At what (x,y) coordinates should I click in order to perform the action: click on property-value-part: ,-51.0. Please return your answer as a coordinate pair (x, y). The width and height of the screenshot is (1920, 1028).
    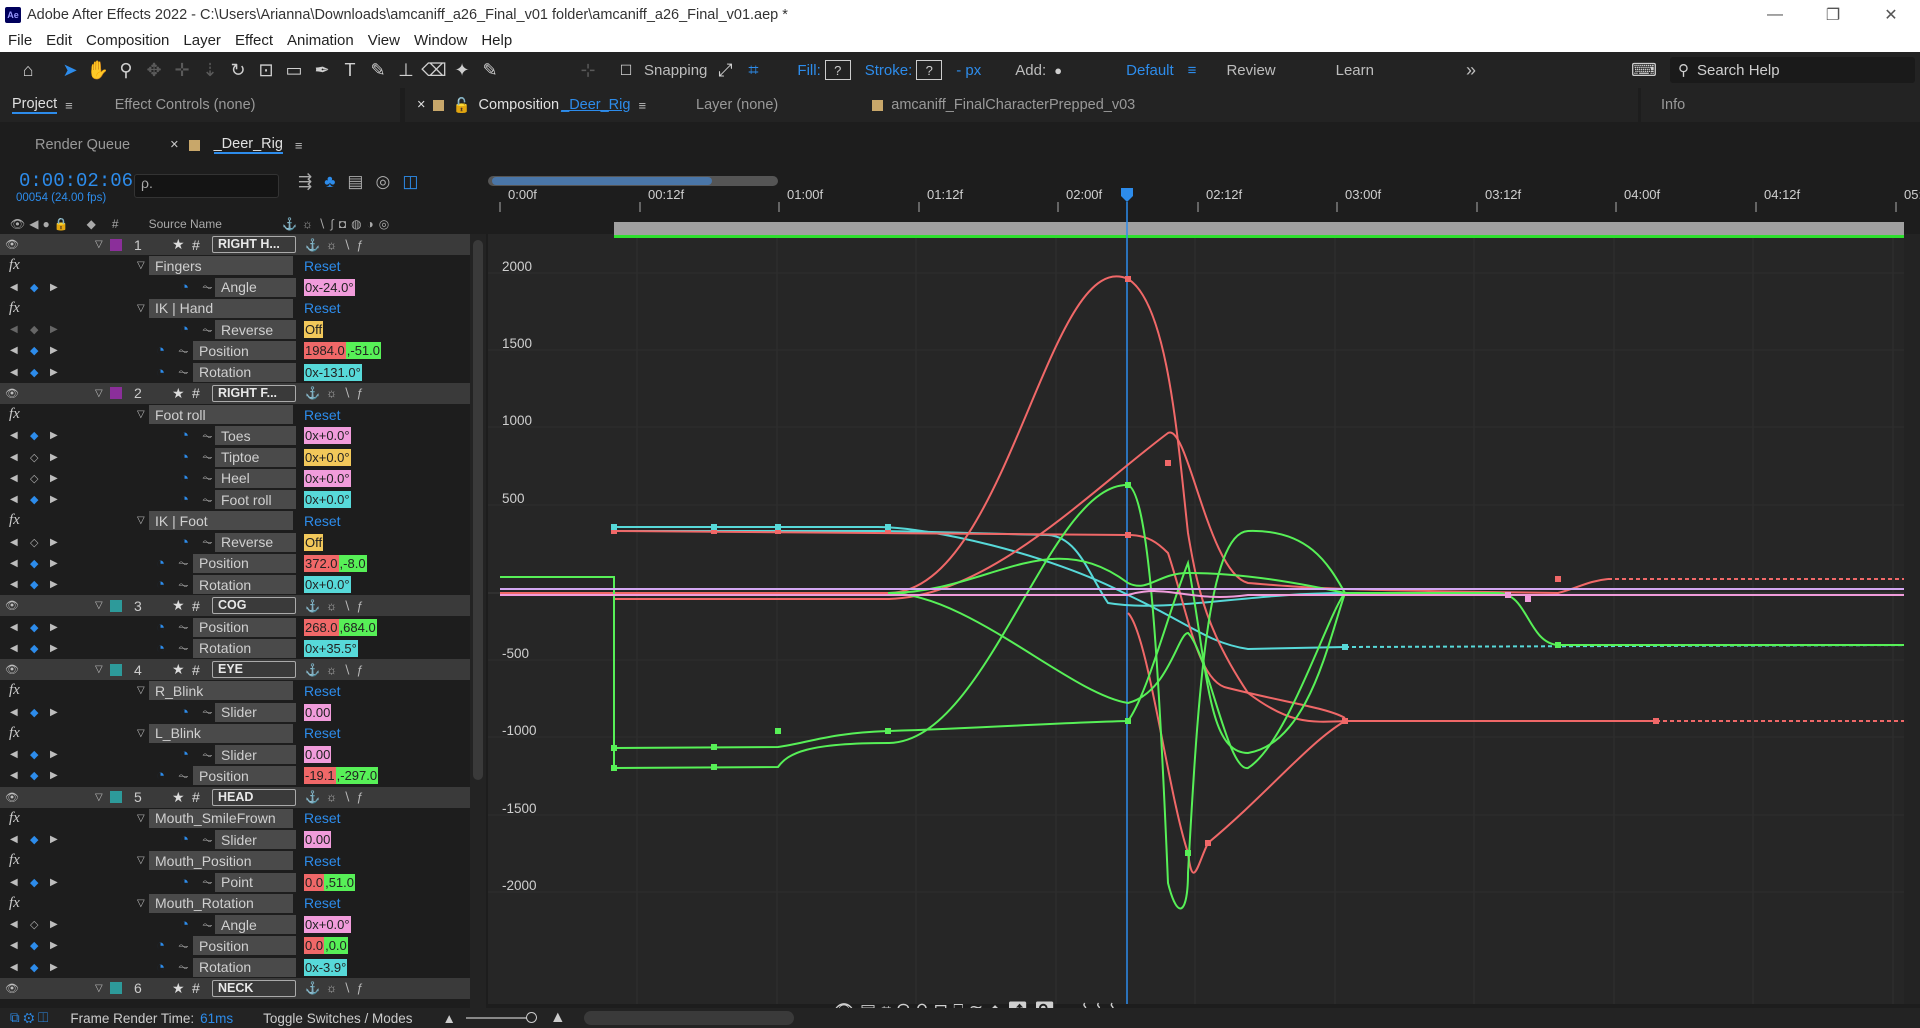
    Looking at the image, I should click on (363, 351).